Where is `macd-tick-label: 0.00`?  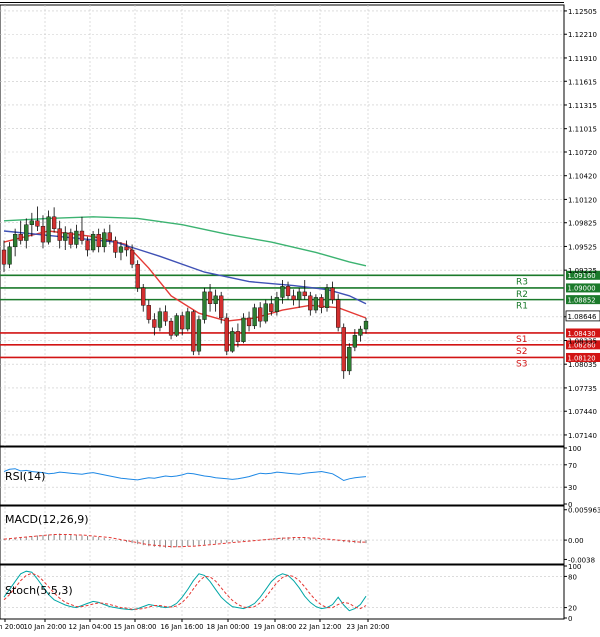 macd-tick-label: 0.00 is located at coordinates (576, 541).